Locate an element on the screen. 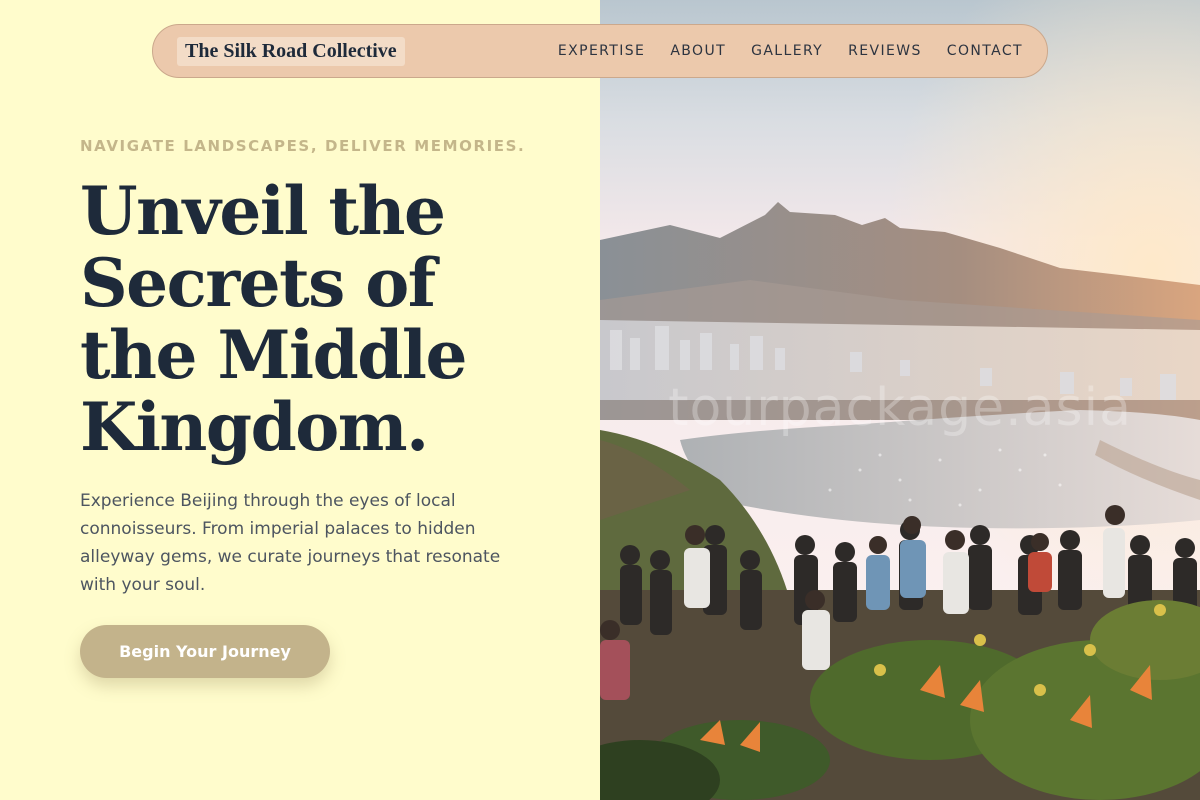 This screenshot has height=800, width=1200. nav-links: EXPERTISE ABOUT GALLERY REVIEWS CONTACT is located at coordinates (790, 51).